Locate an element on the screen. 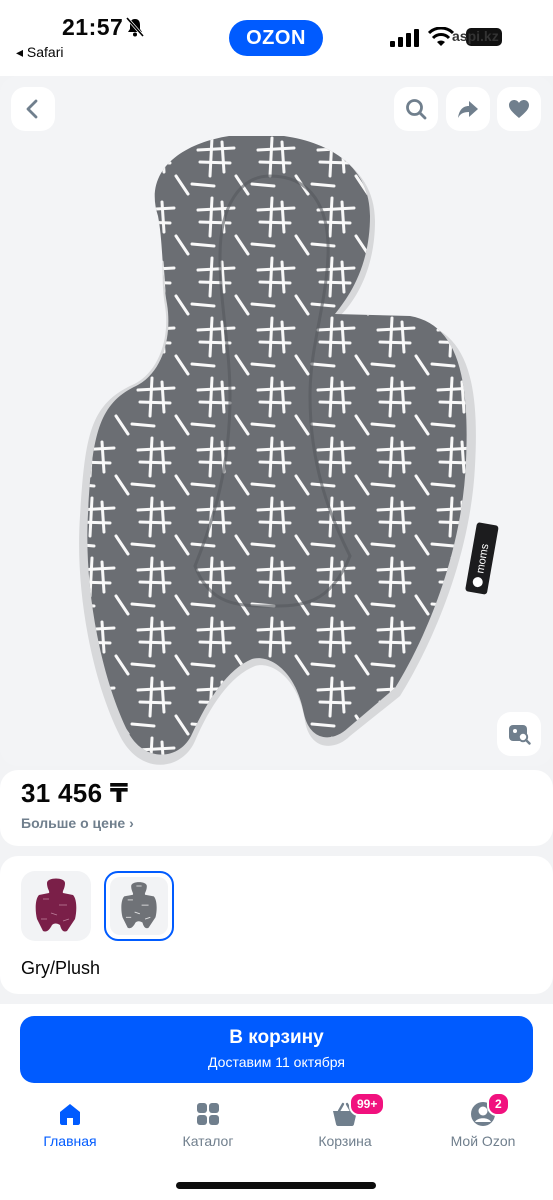  search-icon is located at coordinates (416, 109).